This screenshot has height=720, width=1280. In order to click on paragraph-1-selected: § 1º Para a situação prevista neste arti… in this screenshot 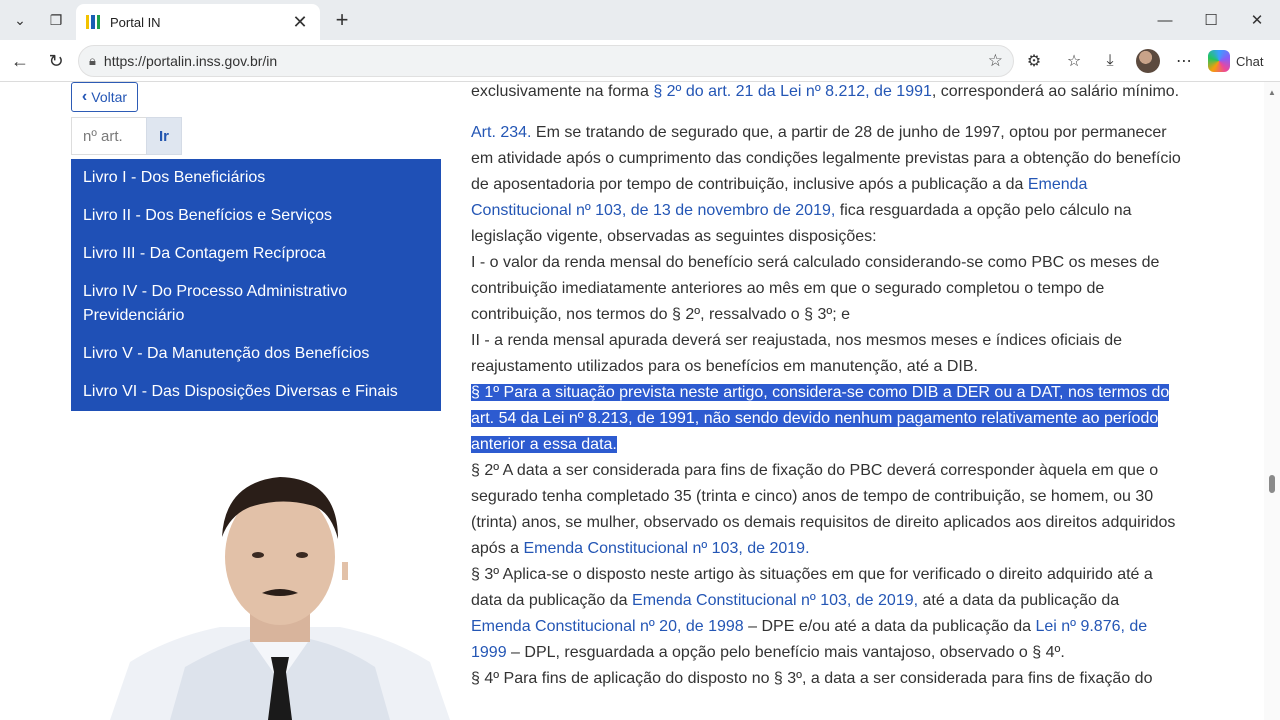, I will do `click(827, 419)`.